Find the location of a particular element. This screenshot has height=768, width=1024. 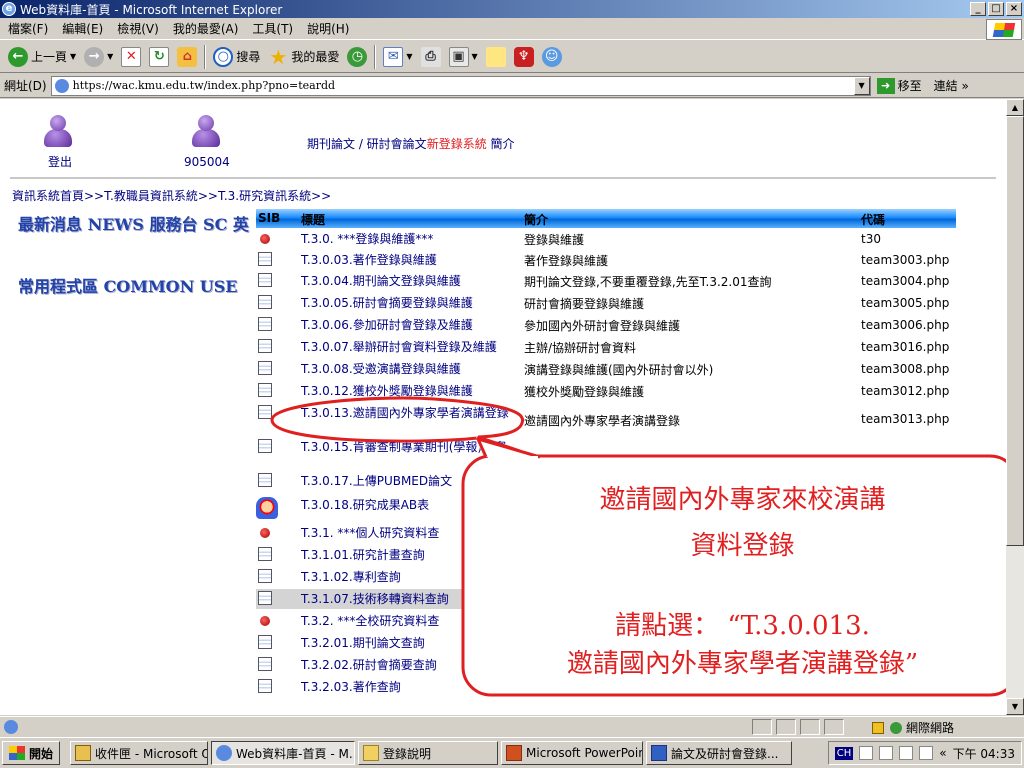

favorites-label: 我的最愛 is located at coordinates (315, 57).